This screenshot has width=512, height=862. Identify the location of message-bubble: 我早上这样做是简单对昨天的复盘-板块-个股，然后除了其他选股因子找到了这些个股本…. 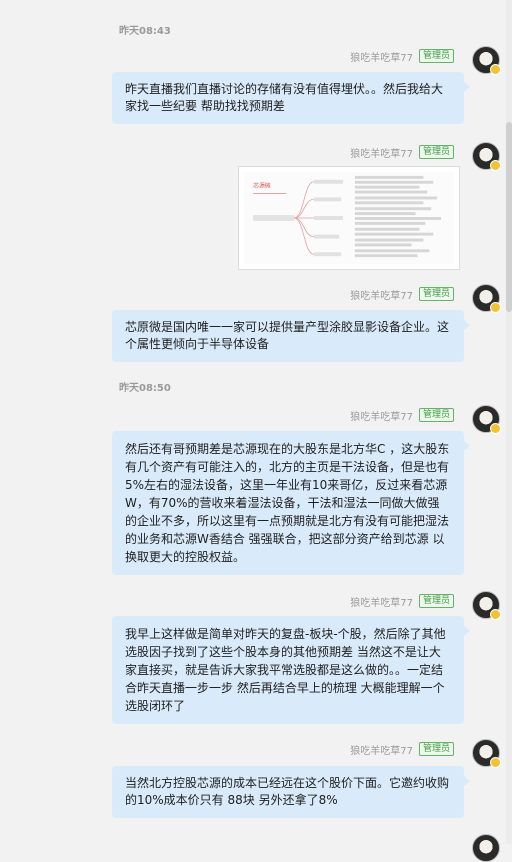
(291, 670).